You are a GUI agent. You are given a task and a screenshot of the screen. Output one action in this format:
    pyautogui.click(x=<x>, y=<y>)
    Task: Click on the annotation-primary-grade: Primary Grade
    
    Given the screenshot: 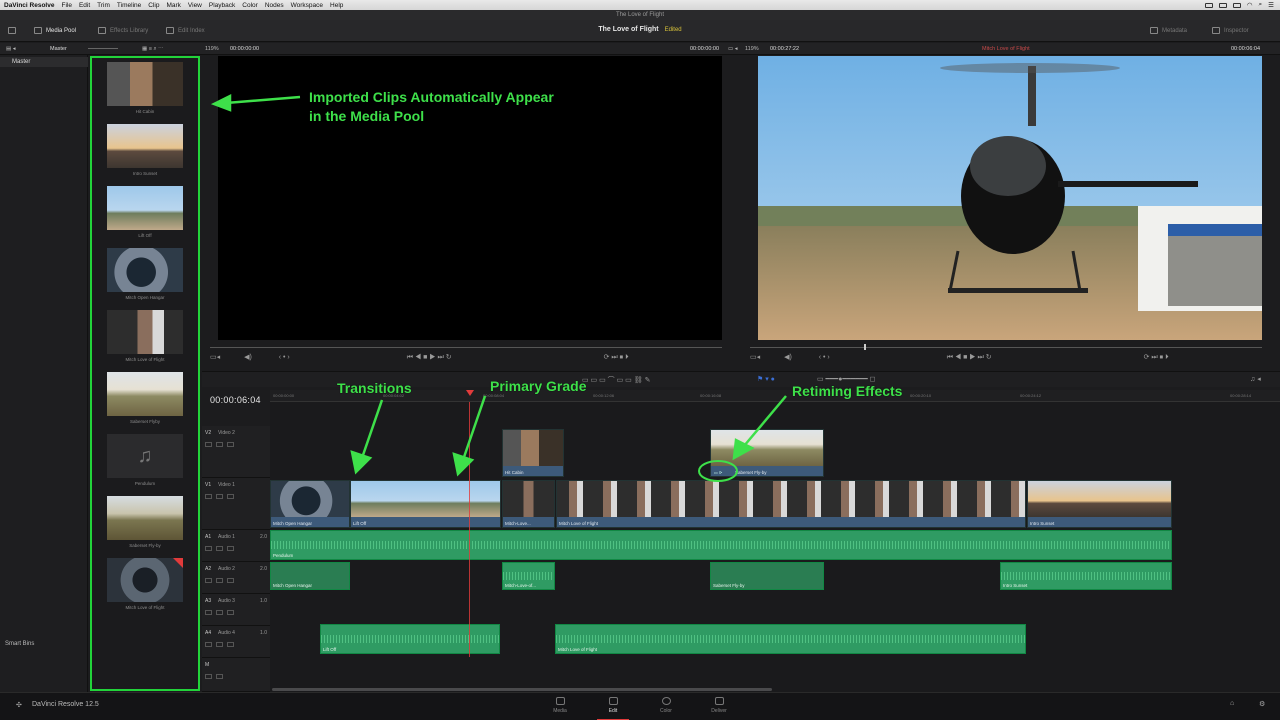 What is the action you would take?
    pyautogui.click(x=538, y=386)
    